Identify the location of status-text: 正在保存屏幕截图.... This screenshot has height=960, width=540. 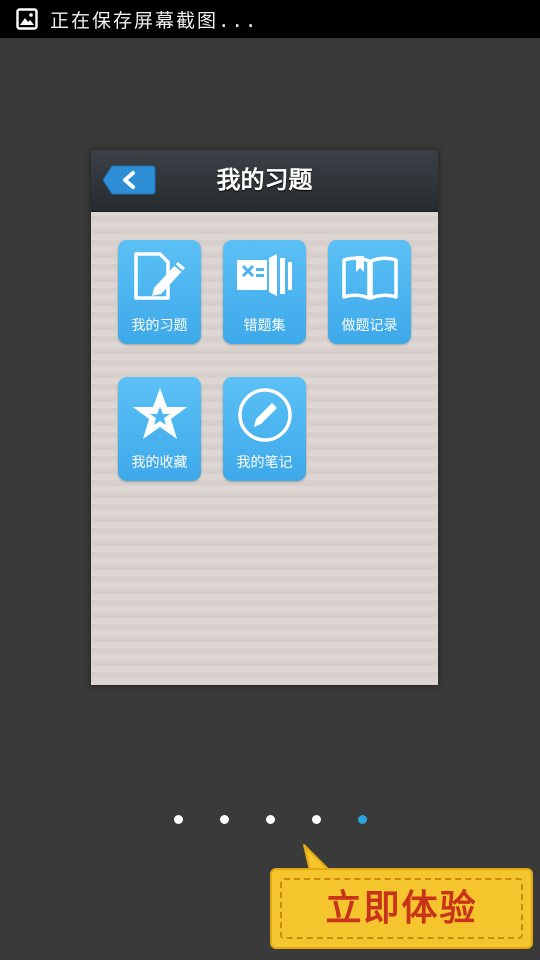
(154, 20).